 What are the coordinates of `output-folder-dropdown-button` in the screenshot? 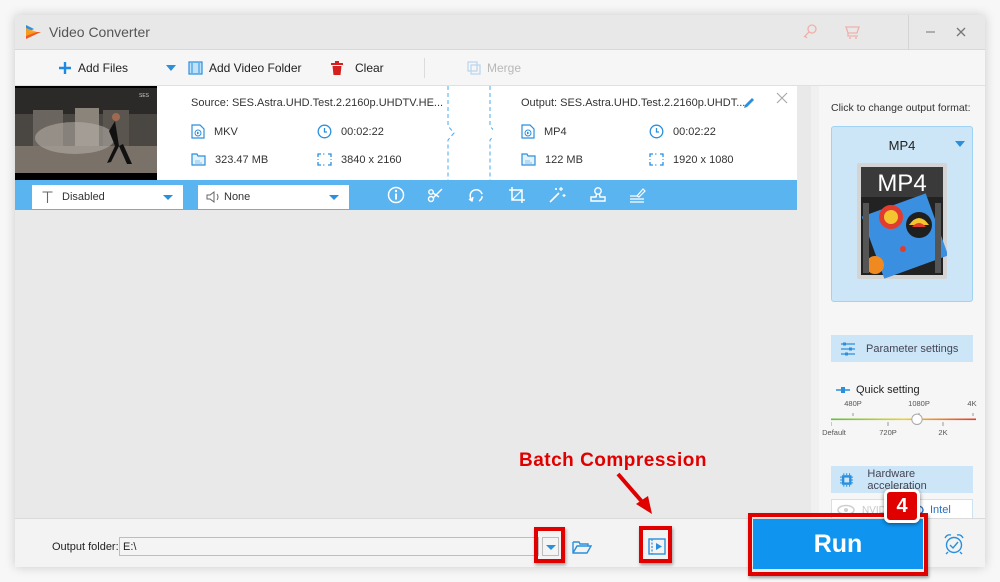 It's located at (550, 546).